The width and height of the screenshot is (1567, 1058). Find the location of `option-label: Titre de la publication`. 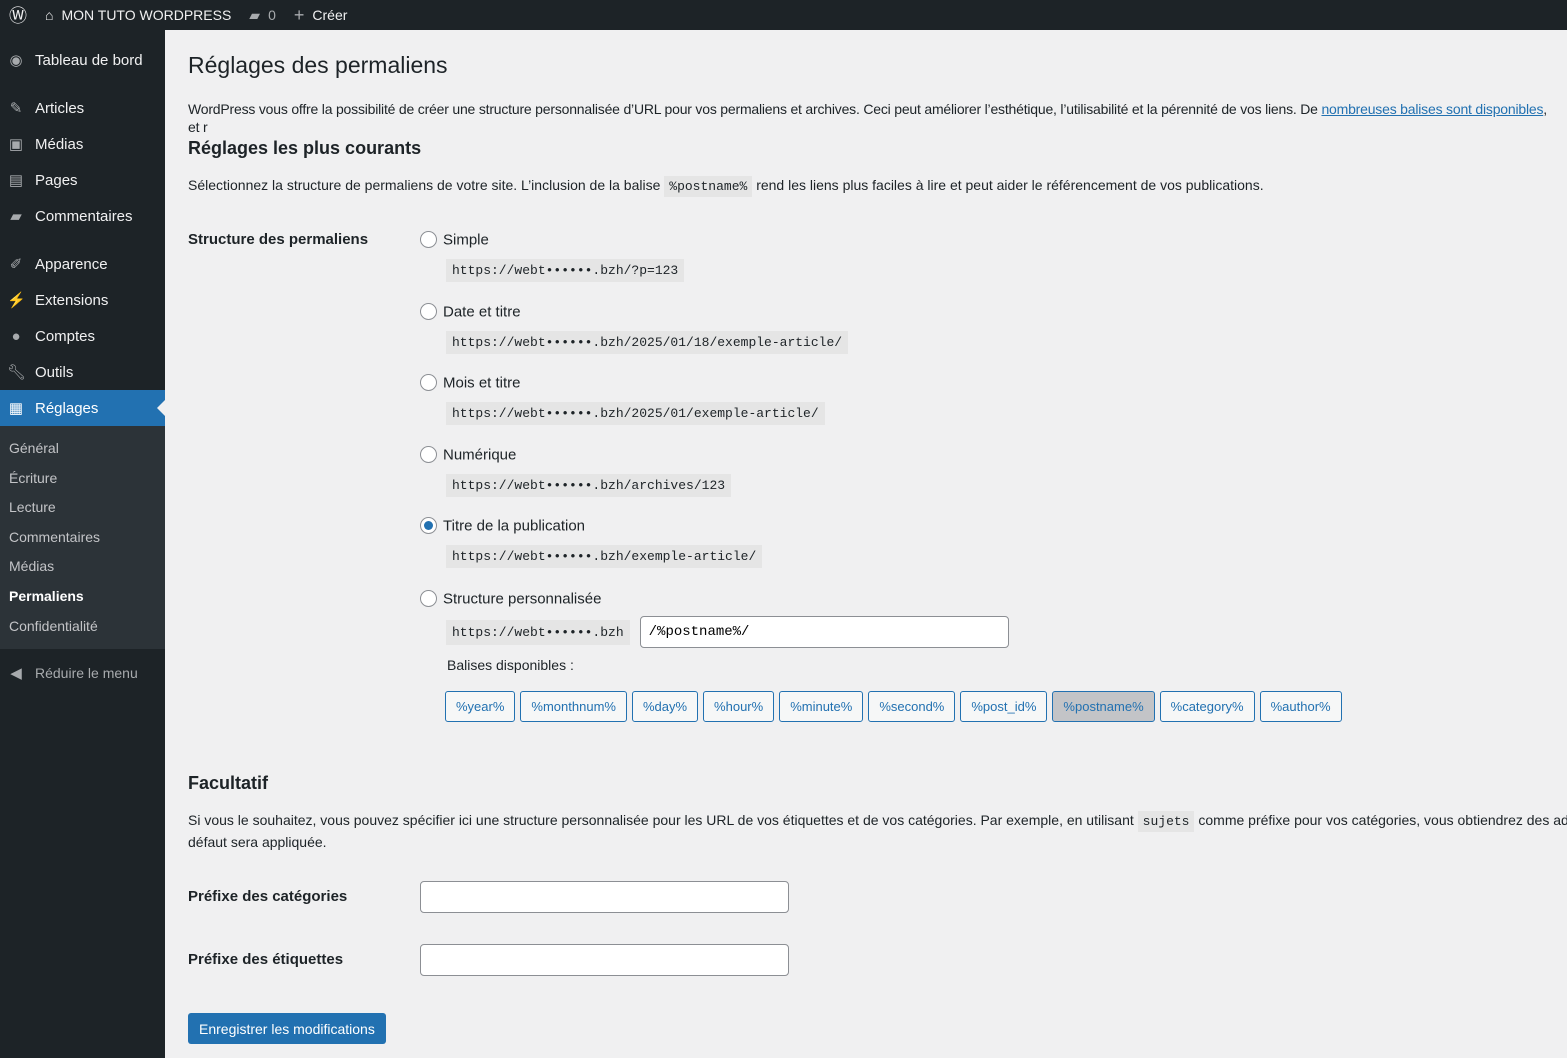

option-label: Titre de la publication is located at coordinates (514, 526).